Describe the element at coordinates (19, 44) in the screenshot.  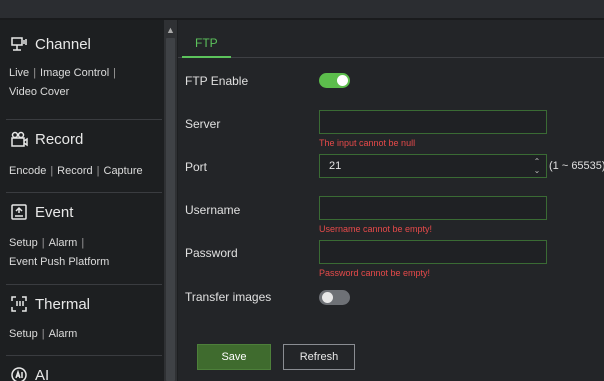
I see `channel-icon` at that location.